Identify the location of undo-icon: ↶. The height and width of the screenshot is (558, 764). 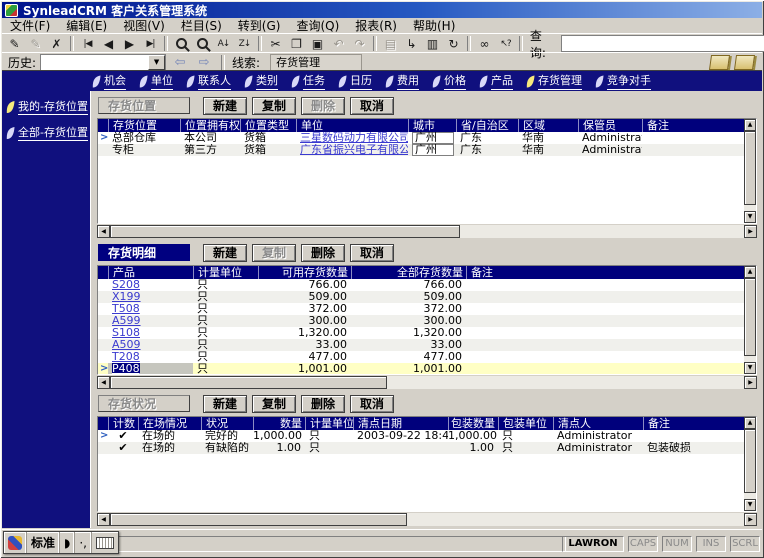
(338, 43).